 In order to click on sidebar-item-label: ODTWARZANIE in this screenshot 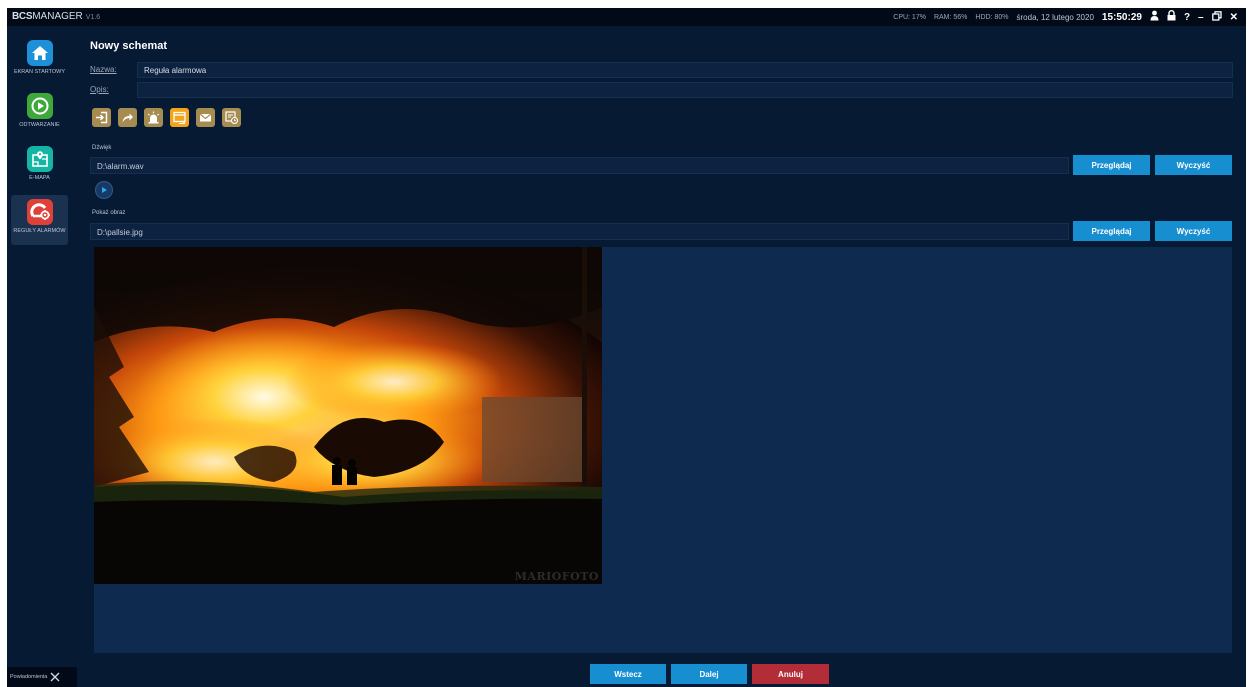, I will do `click(39, 125)`.